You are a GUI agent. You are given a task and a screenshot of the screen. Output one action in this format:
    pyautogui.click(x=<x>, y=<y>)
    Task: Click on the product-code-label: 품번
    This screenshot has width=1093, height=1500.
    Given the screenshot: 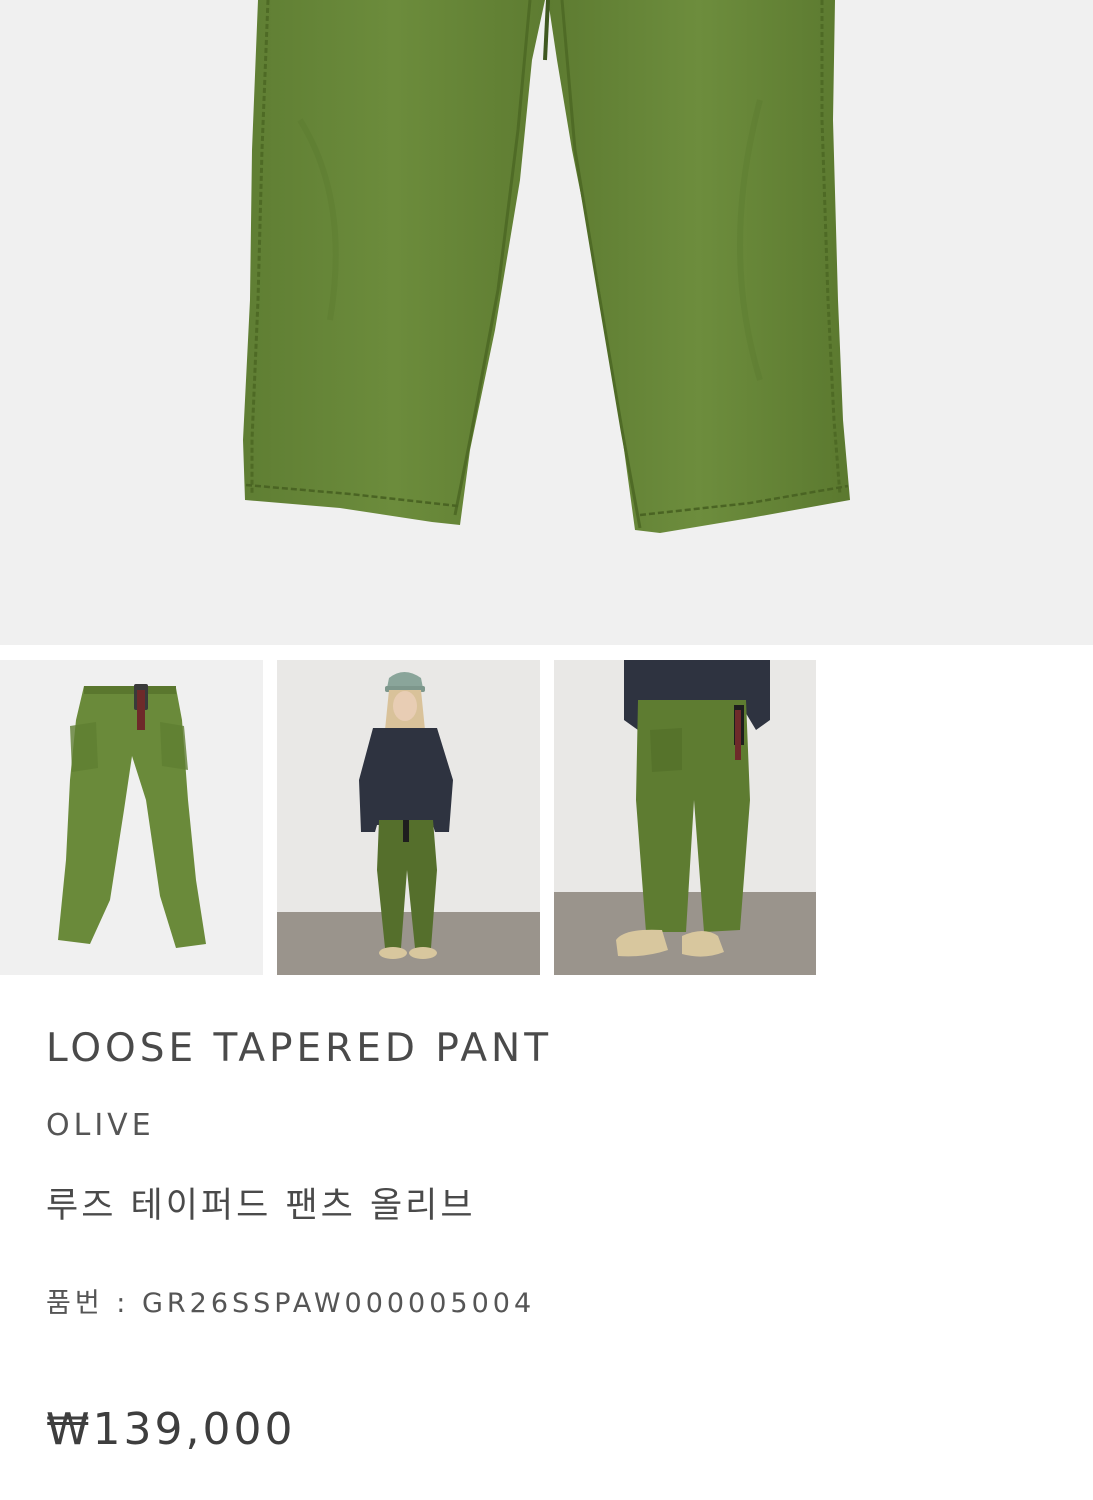 What is the action you would take?
    pyautogui.click(x=75, y=1303)
    